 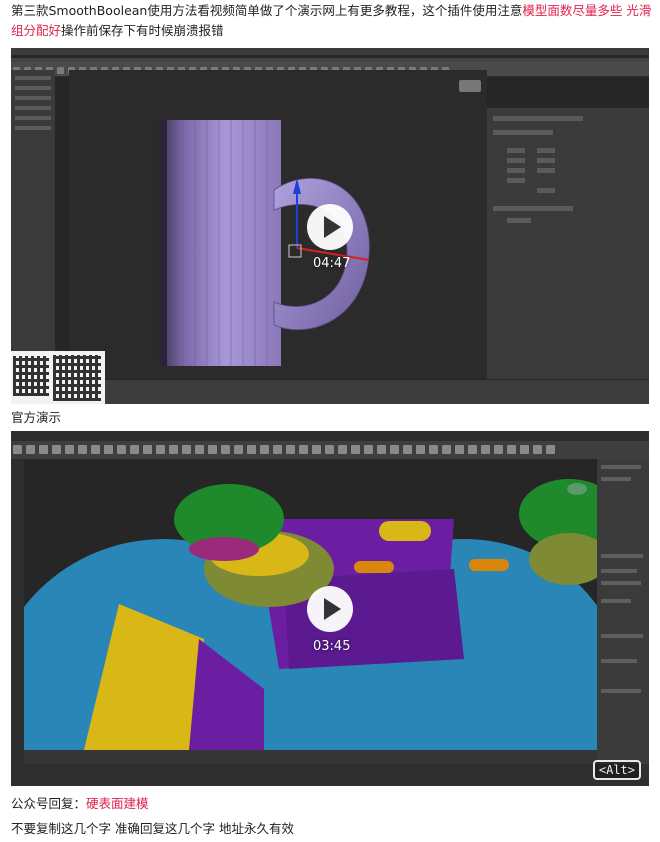 I want to click on qr-code-small, so click(x=31, y=376).